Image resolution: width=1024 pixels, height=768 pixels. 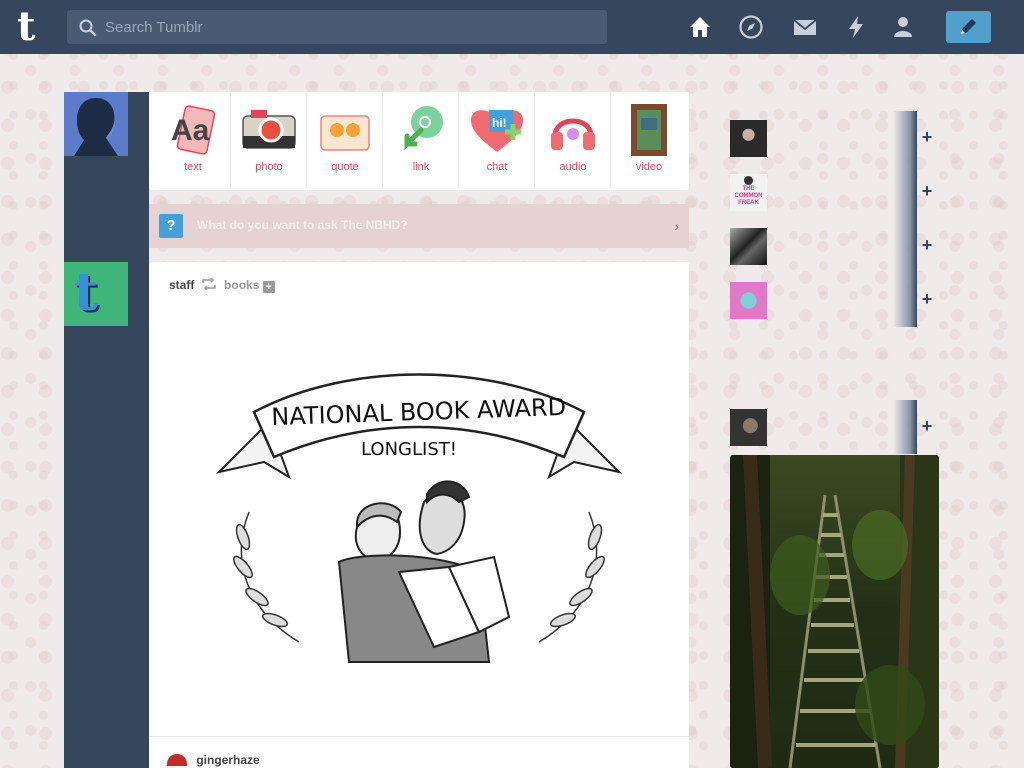 I want to click on quote-post-button: quote, so click(x=345, y=141).